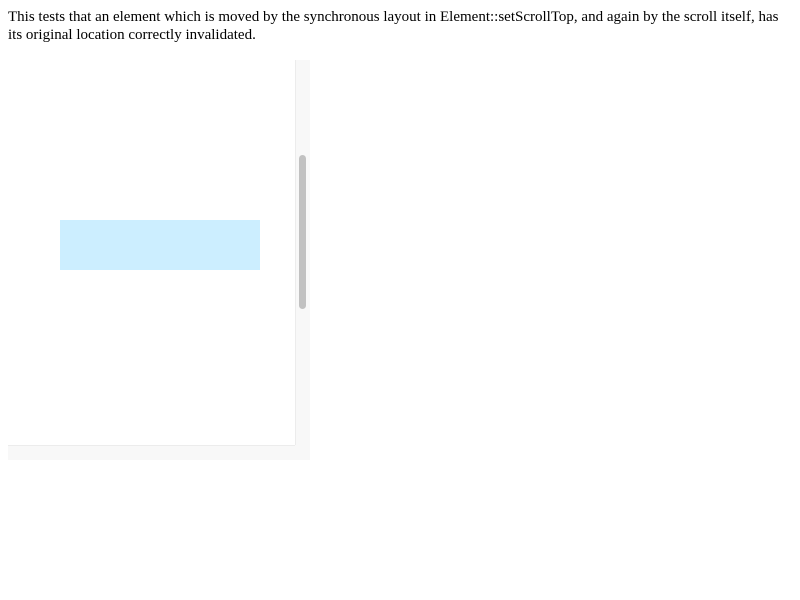  Describe the element at coordinates (302, 232) in the screenshot. I see `vertical-scrollbar-thumb` at that location.